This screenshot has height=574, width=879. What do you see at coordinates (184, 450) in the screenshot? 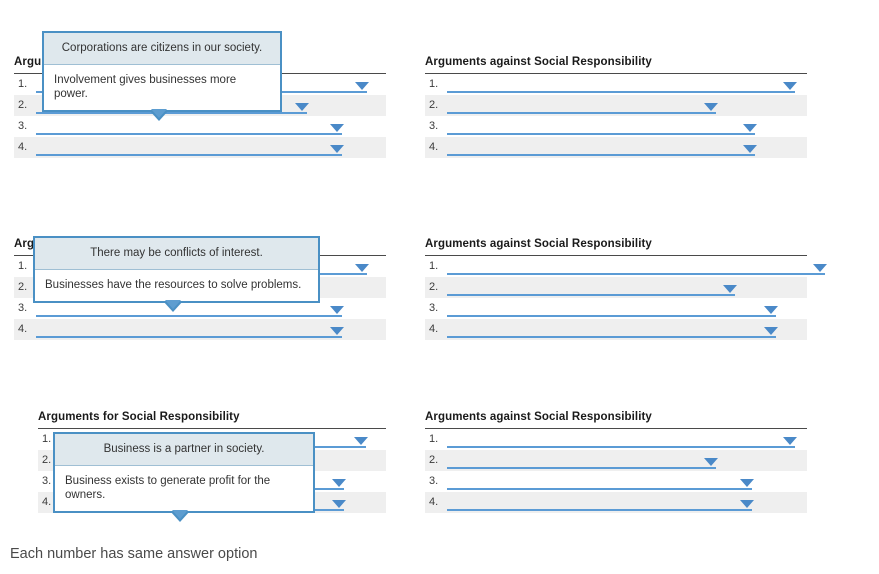
I see `dropdown-option-highlighted: Business is a partner in society.` at bounding box center [184, 450].